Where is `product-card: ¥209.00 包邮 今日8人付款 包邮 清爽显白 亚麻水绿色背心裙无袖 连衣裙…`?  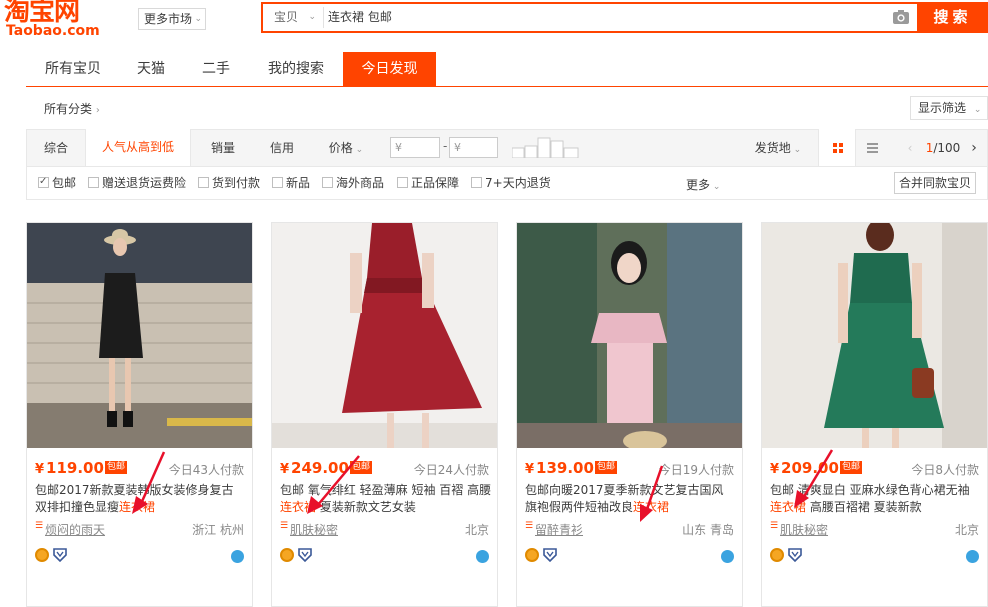 product-card: ¥209.00 包邮 今日8人付款 包邮 清爽显白 亚麻水绿色背心裙无袖 连衣裙… is located at coordinates (874, 414).